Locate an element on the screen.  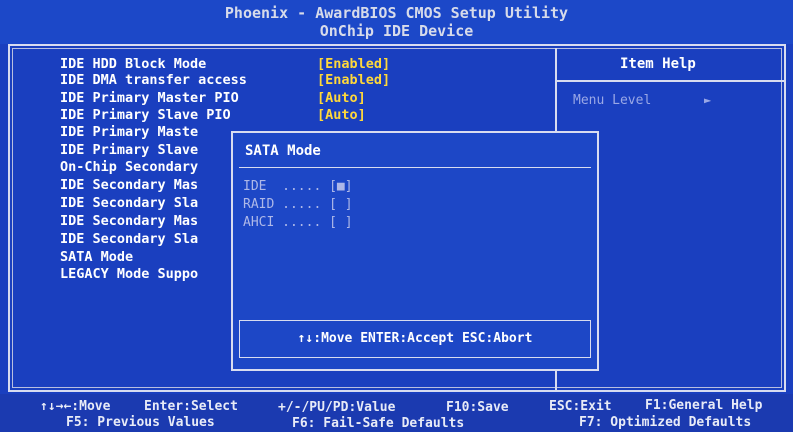
popup-title: SATA Mode is located at coordinates (283, 151).